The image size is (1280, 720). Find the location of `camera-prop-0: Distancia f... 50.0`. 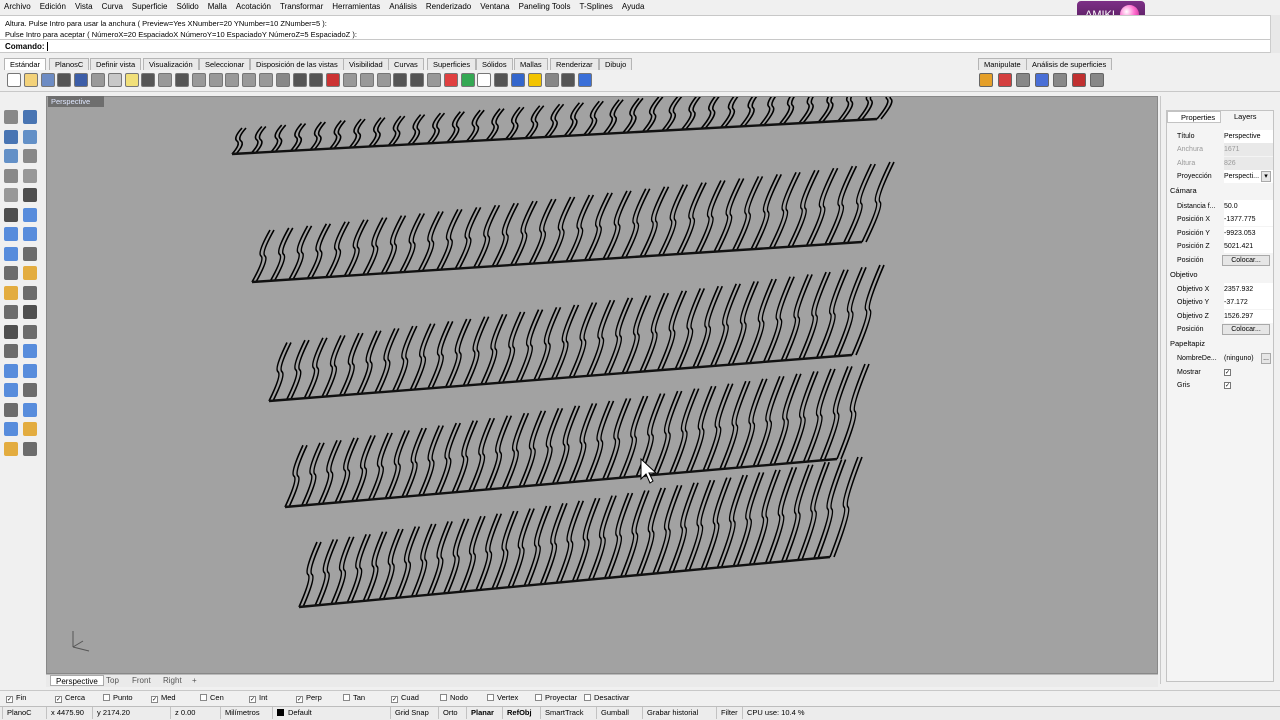

camera-prop-0: Distancia f... 50.0 is located at coordinates (1224, 206).